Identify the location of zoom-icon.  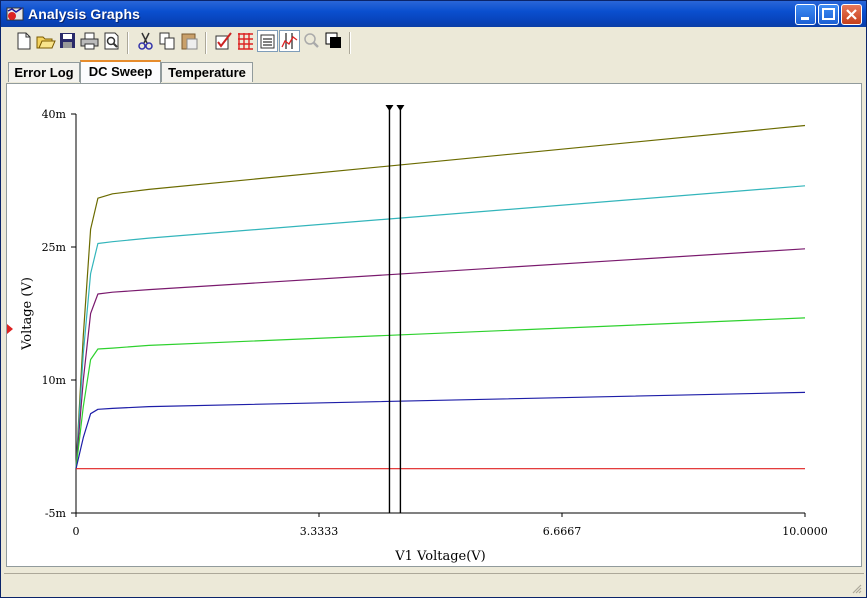
(311, 40).